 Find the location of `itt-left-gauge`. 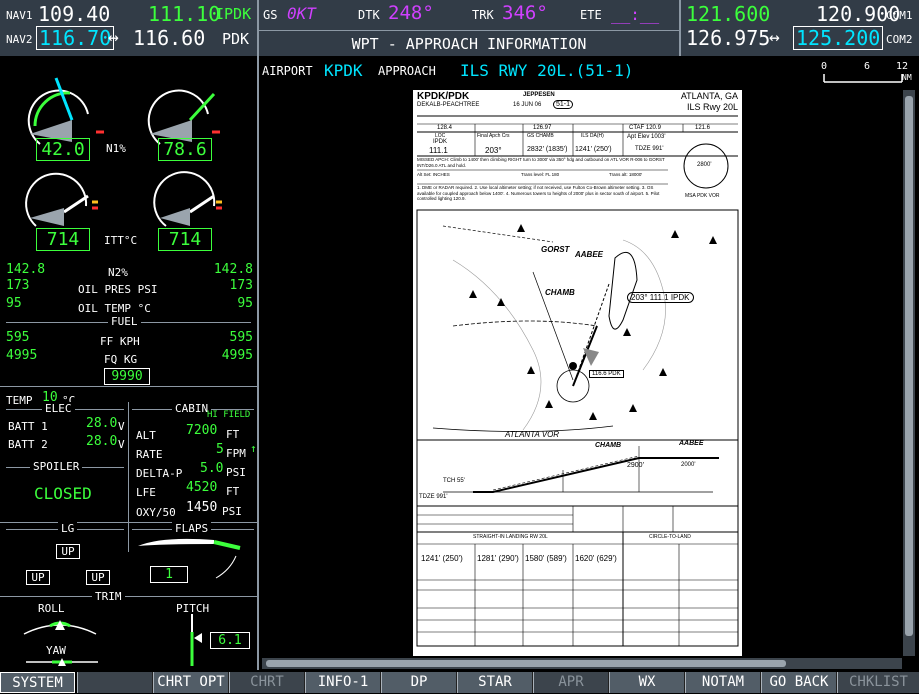

itt-left-gauge is located at coordinates (61, 199).